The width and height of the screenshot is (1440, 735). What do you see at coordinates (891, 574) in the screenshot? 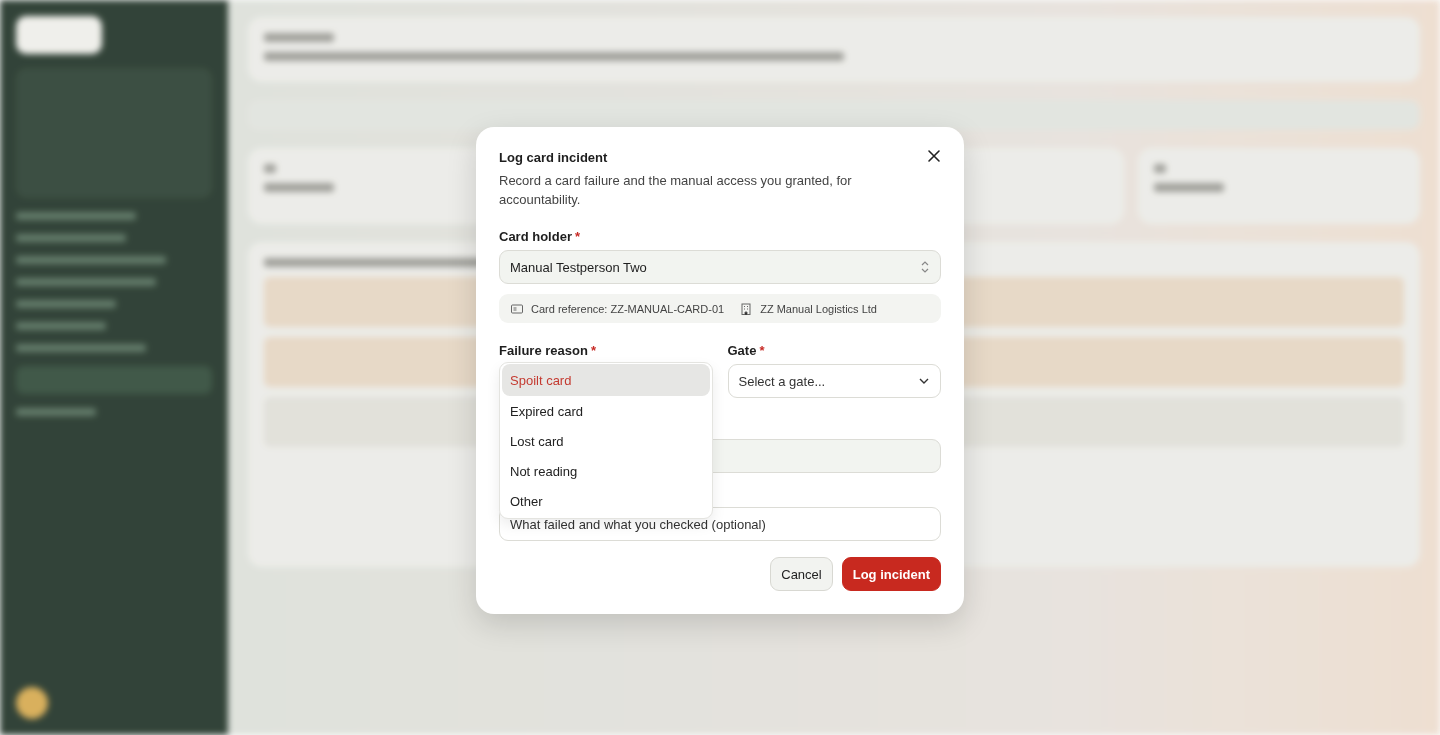
I see `log-incident-button: Log incident` at bounding box center [891, 574].